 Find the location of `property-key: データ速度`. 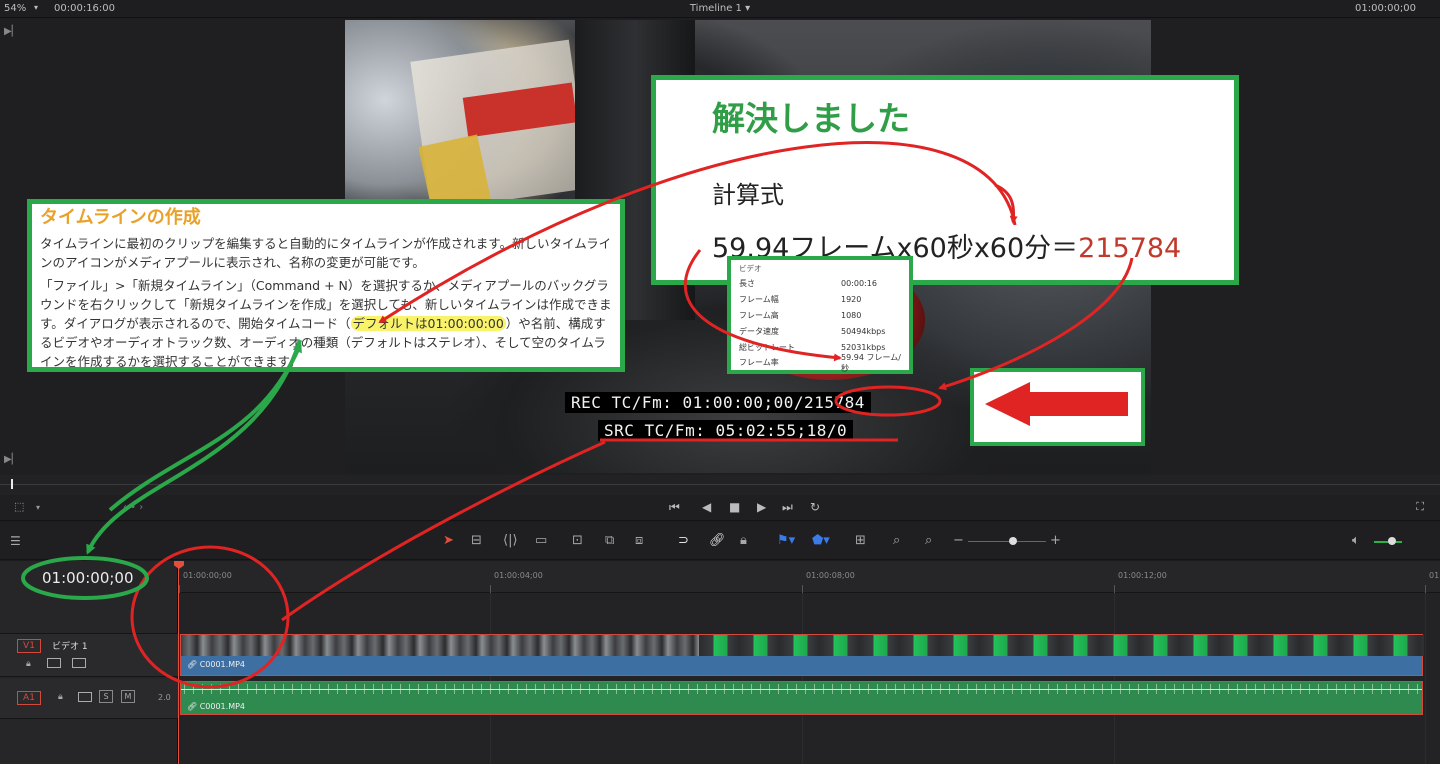

property-key: データ速度 is located at coordinates (759, 331).